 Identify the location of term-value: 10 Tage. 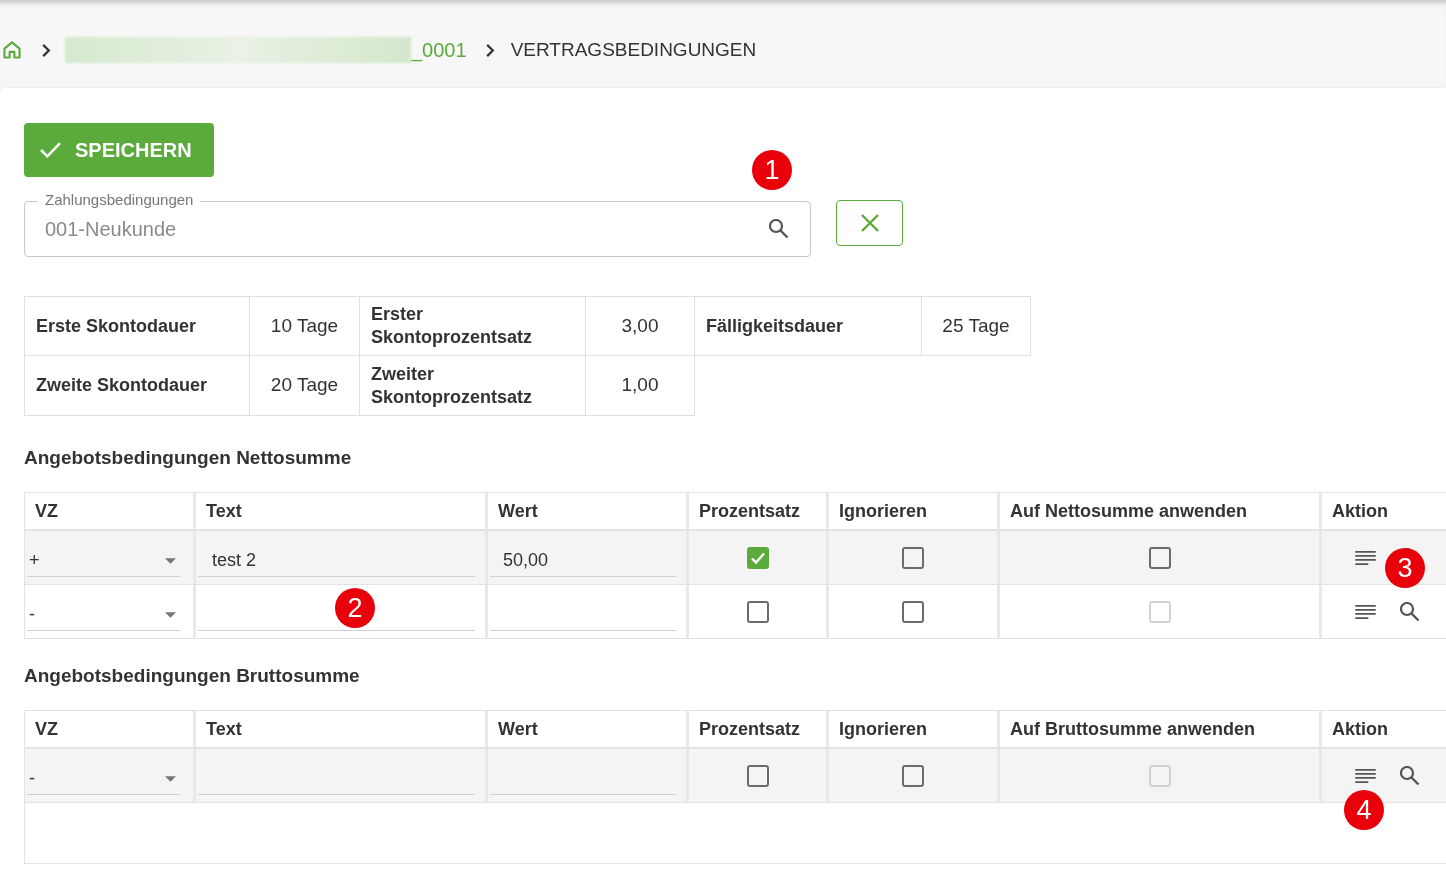
(305, 326).